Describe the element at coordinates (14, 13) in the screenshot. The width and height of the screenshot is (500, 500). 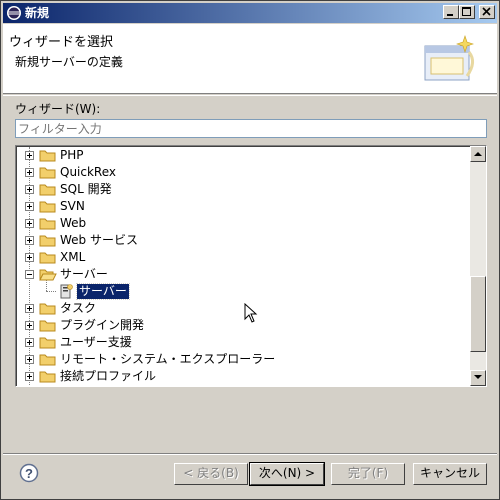
I see `eclipse-icon` at that location.